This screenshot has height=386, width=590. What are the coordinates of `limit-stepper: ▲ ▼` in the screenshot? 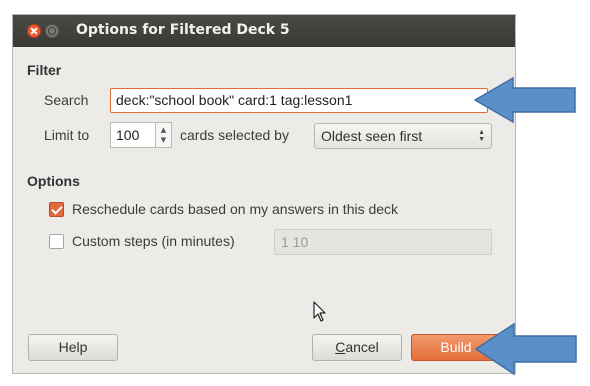 It's located at (163, 135).